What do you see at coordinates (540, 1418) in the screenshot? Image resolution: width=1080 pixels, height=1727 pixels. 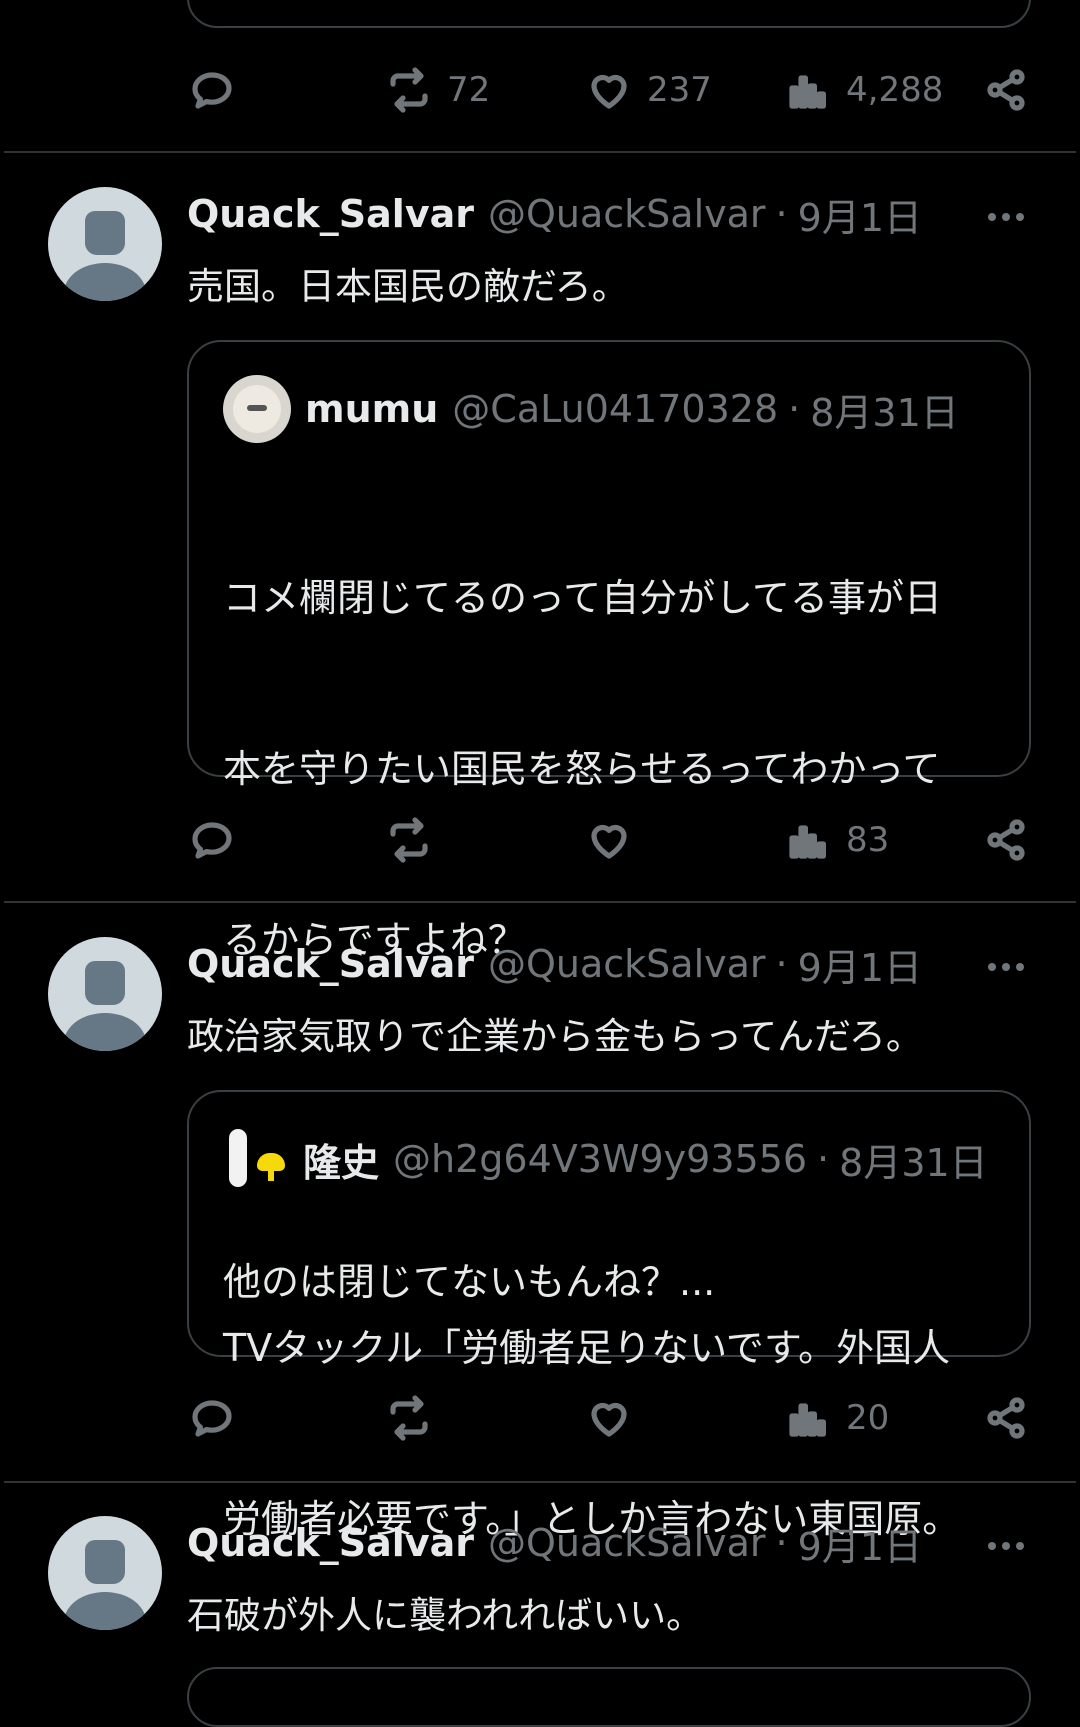 I see `tweet-actions: 20` at bounding box center [540, 1418].